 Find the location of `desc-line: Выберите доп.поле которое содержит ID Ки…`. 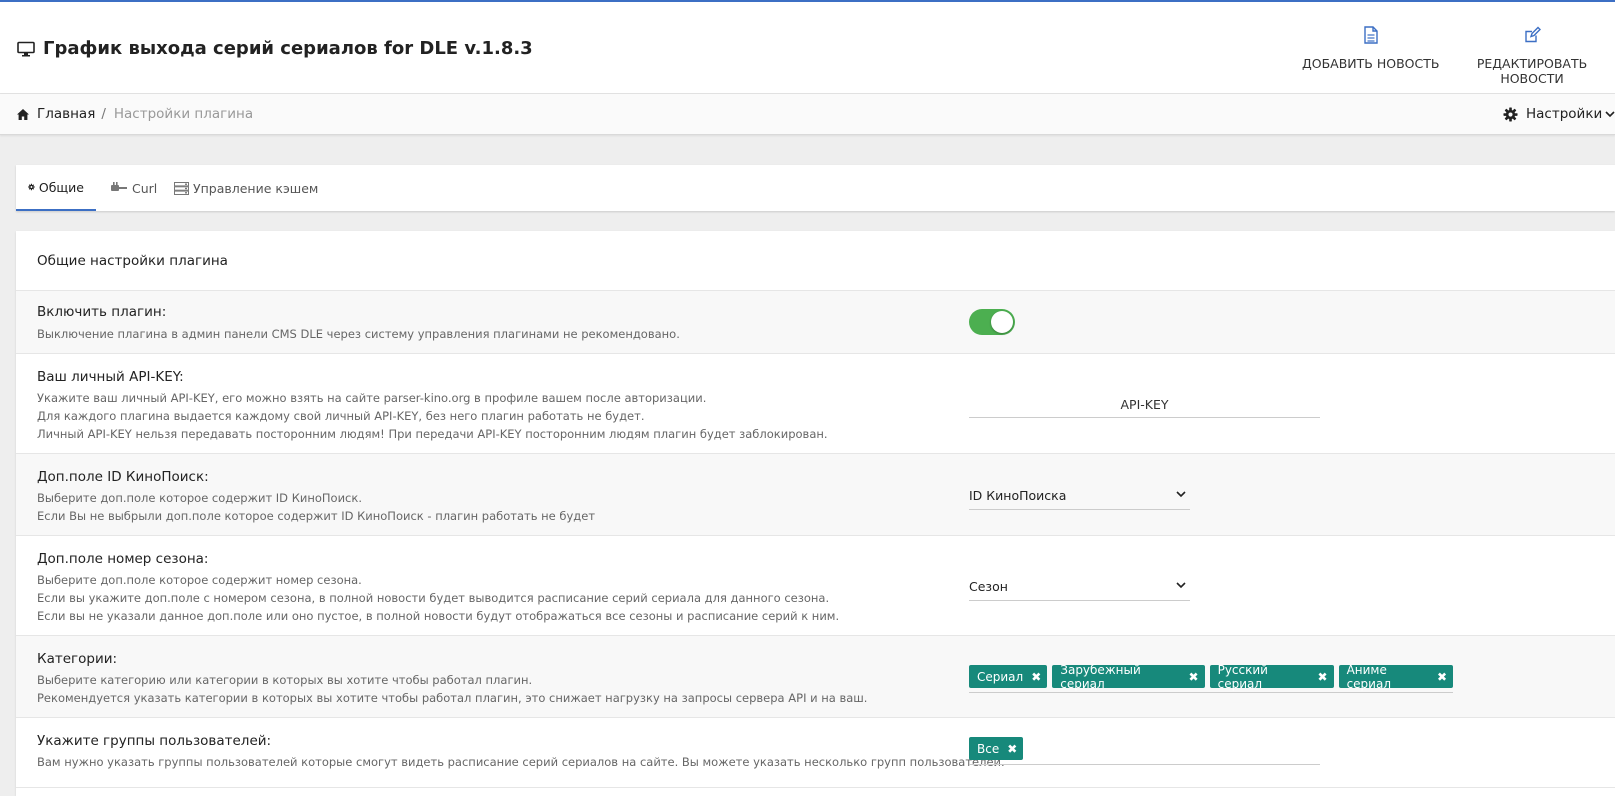

desc-line: Выберите доп.поле которое содержит ID Ки… is located at coordinates (199, 498).